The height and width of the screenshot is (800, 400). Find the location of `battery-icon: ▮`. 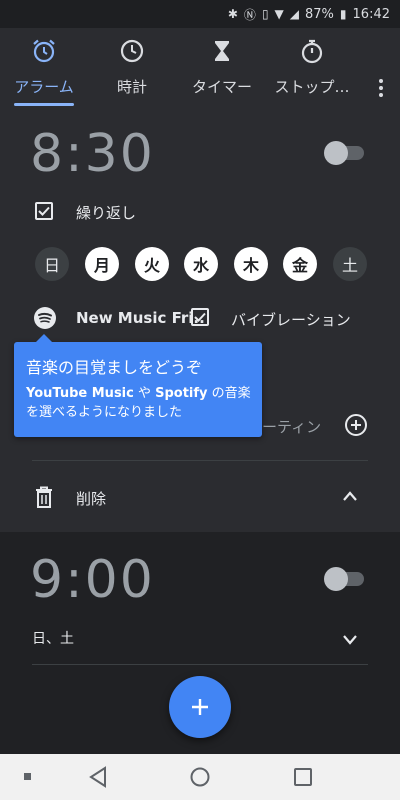

battery-icon: ▮ is located at coordinates (343, 14).